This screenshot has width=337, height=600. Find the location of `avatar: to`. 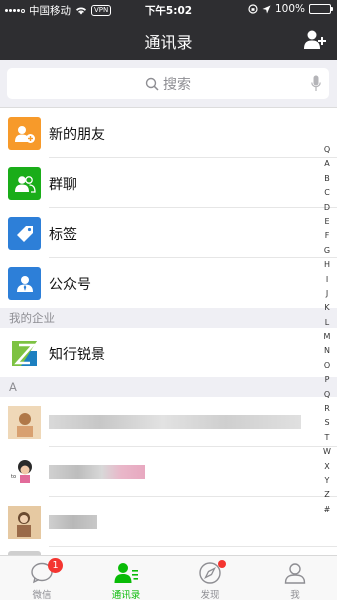

avatar: to is located at coordinates (24, 472).